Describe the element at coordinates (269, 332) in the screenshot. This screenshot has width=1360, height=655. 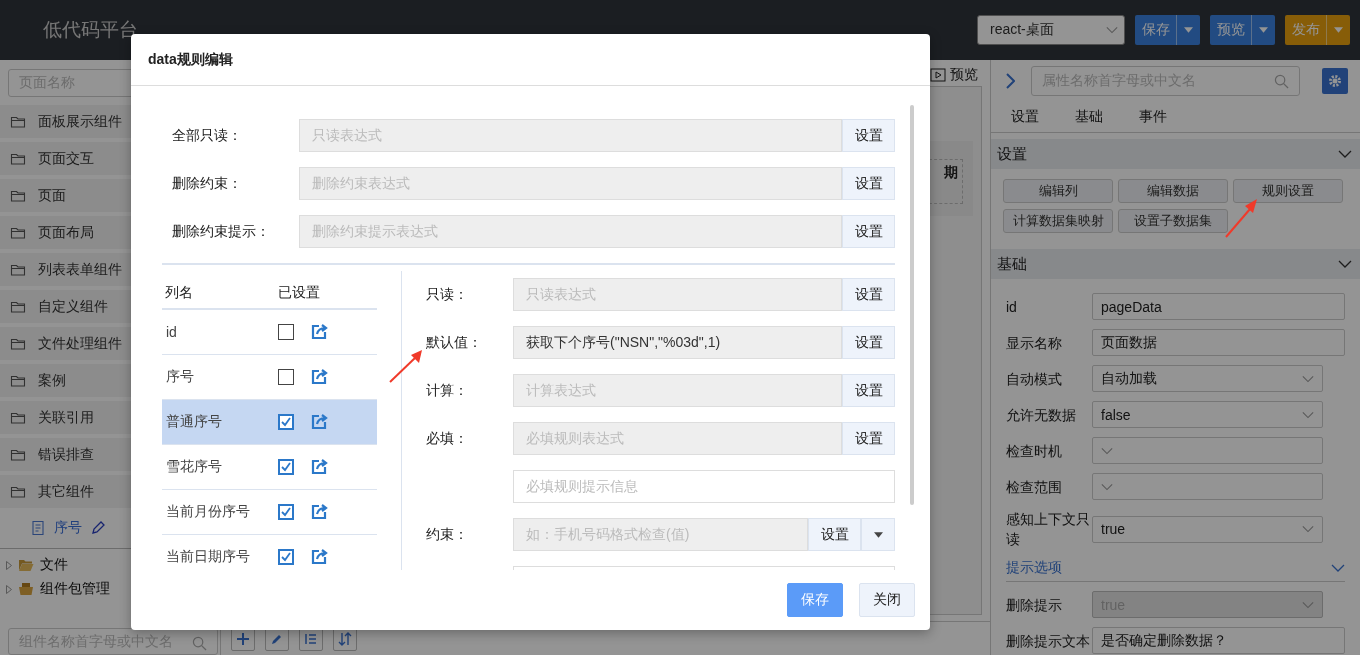
I see `table-row: id` at that location.